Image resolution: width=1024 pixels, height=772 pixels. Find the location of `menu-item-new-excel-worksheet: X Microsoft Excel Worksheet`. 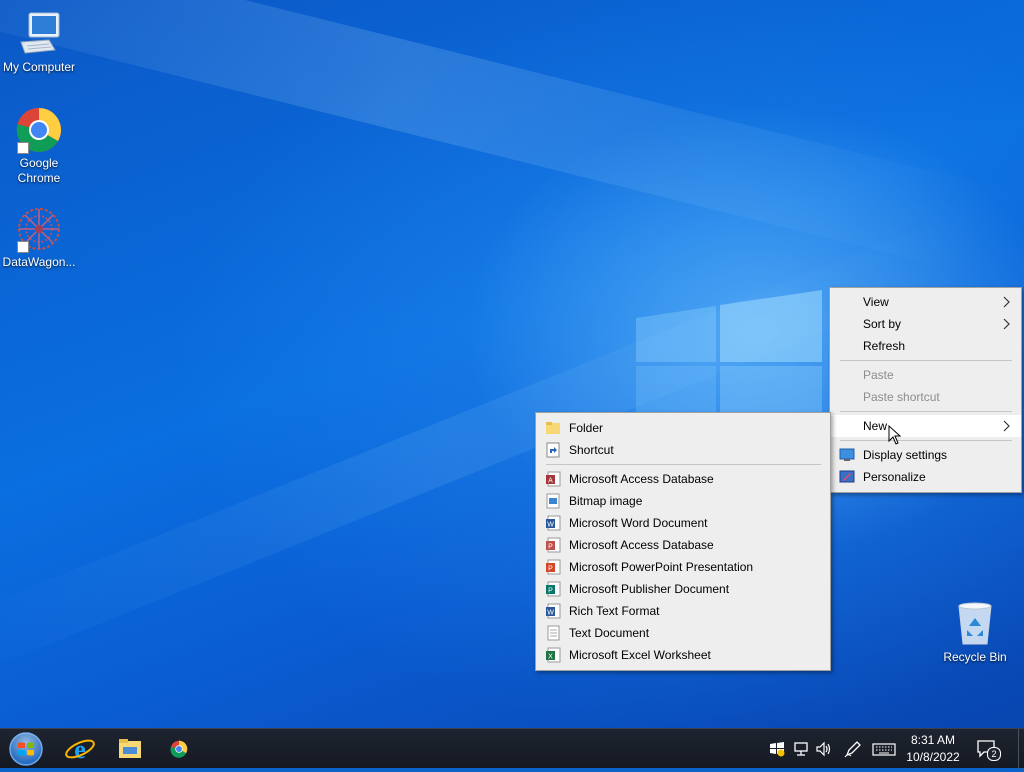

menu-item-new-excel-worksheet: X Microsoft Excel Worksheet is located at coordinates (683, 655).